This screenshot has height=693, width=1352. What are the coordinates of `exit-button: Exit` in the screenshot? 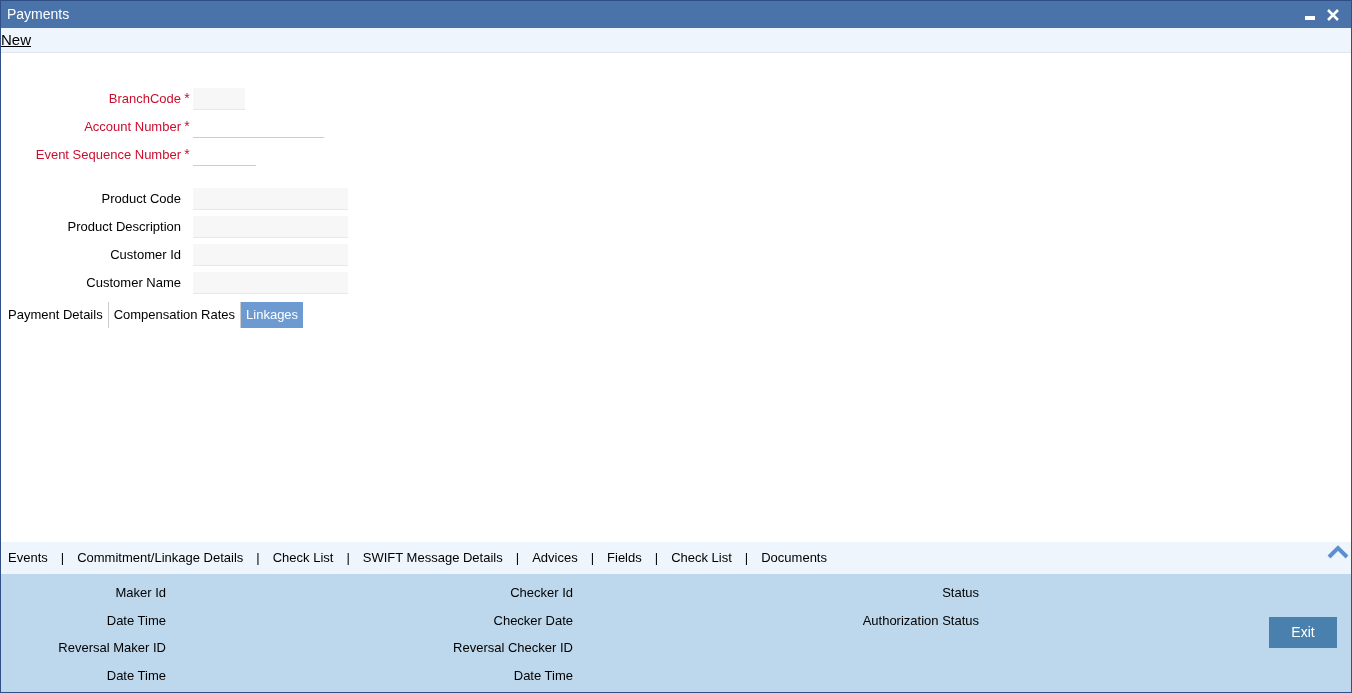 It's located at (1303, 632).